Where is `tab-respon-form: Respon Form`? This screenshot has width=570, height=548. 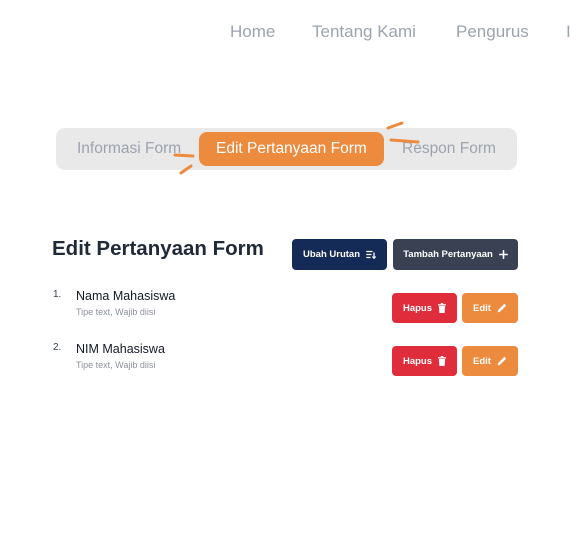
tab-respon-form: Respon Form is located at coordinates (449, 149).